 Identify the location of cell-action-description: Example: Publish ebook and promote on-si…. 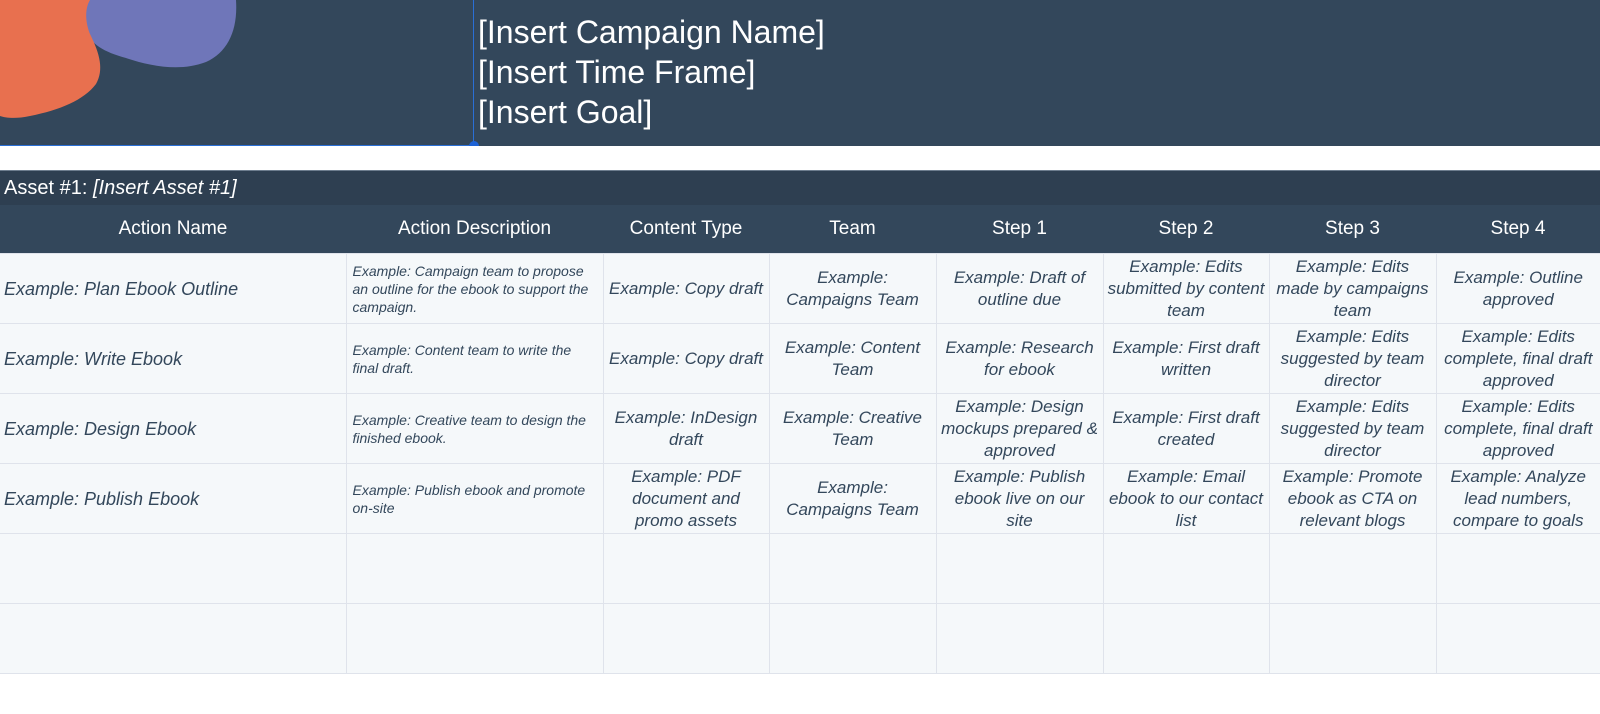
(474, 498).